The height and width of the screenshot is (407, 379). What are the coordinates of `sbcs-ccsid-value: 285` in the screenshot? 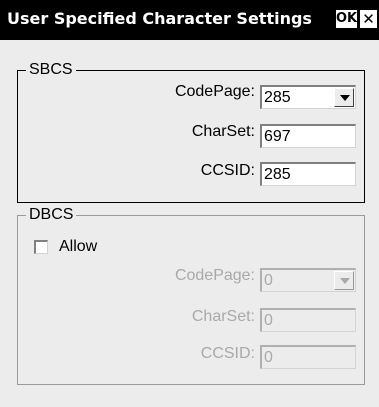 It's located at (277, 174).